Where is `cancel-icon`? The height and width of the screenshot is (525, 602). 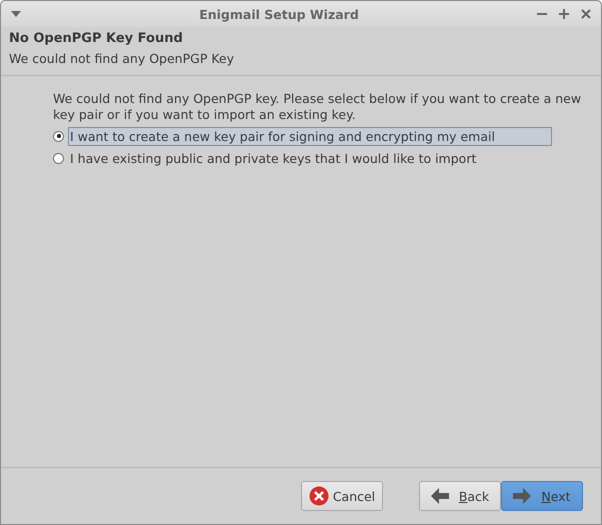 cancel-icon is located at coordinates (318, 496).